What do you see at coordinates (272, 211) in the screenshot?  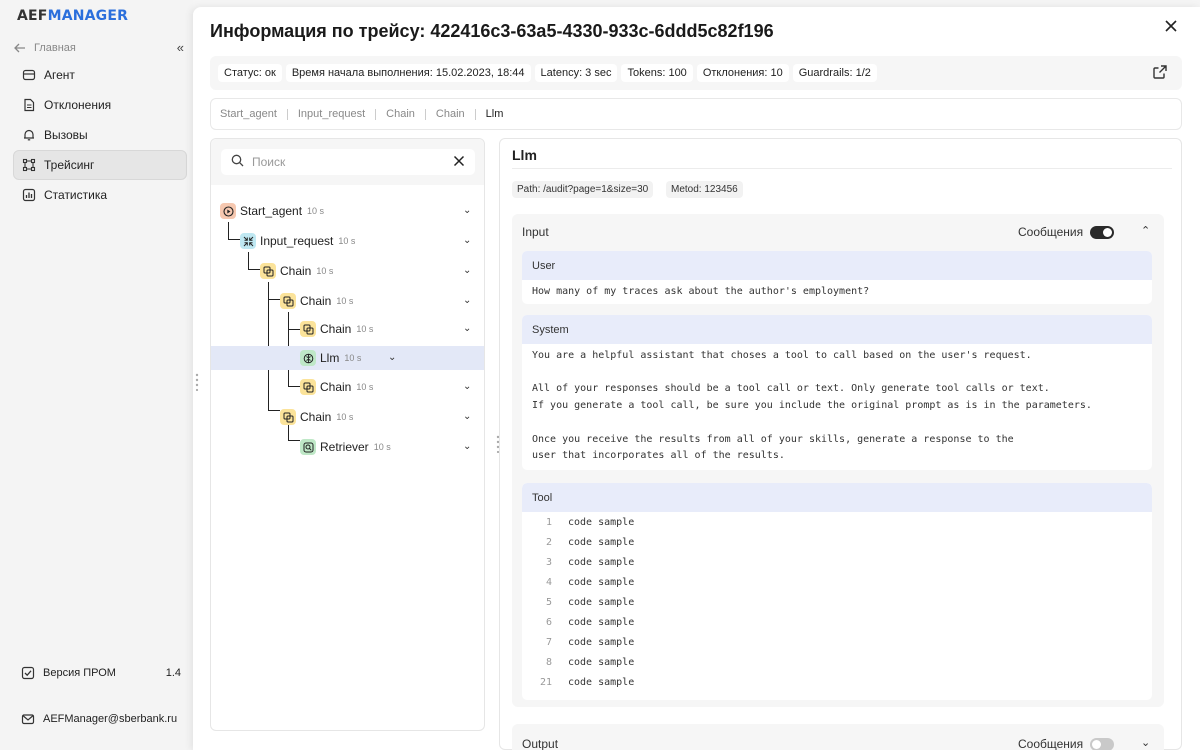 I see `tree-node-start-agent: Start_agent 10 s` at bounding box center [272, 211].